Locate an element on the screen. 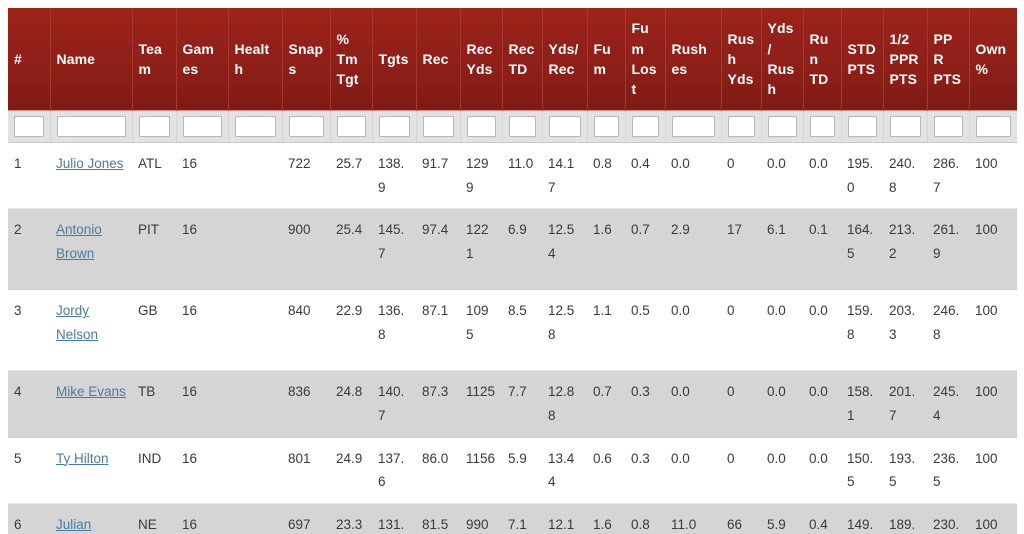  filter-cell-rec is located at coordinates (438, 126).